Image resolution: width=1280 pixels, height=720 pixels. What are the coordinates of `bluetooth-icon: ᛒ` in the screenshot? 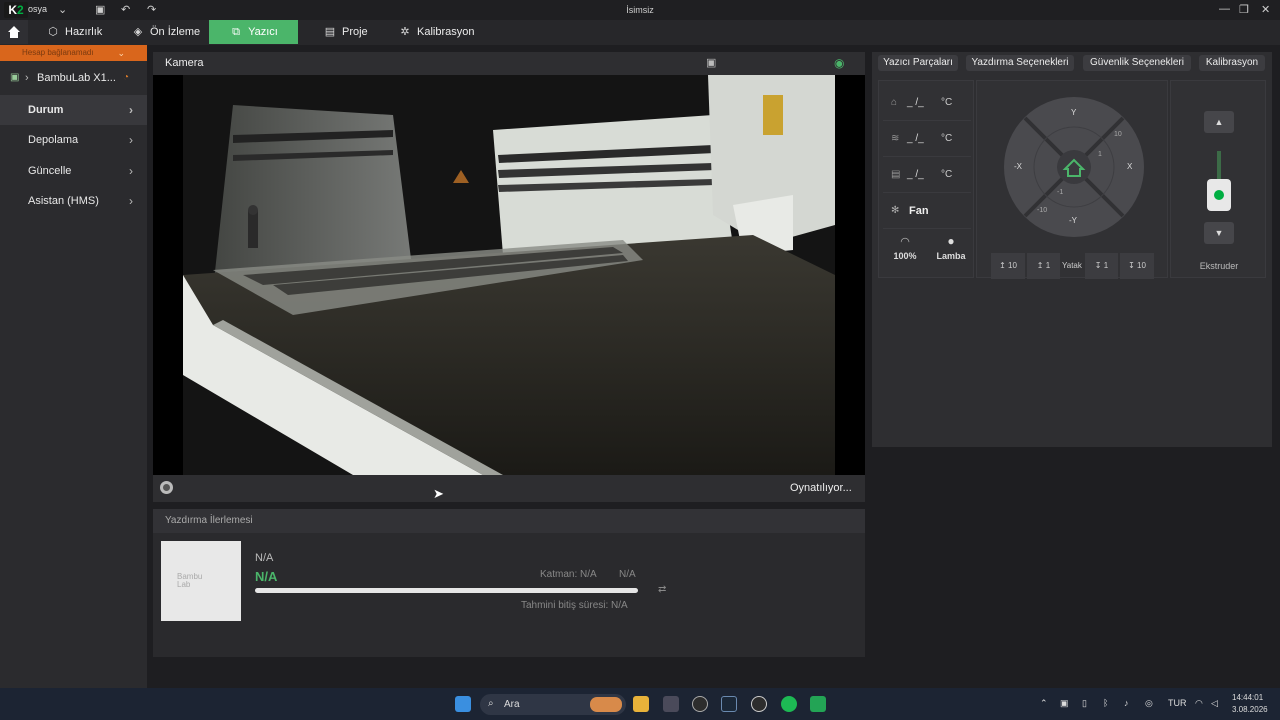 It's located at (1105, 703).